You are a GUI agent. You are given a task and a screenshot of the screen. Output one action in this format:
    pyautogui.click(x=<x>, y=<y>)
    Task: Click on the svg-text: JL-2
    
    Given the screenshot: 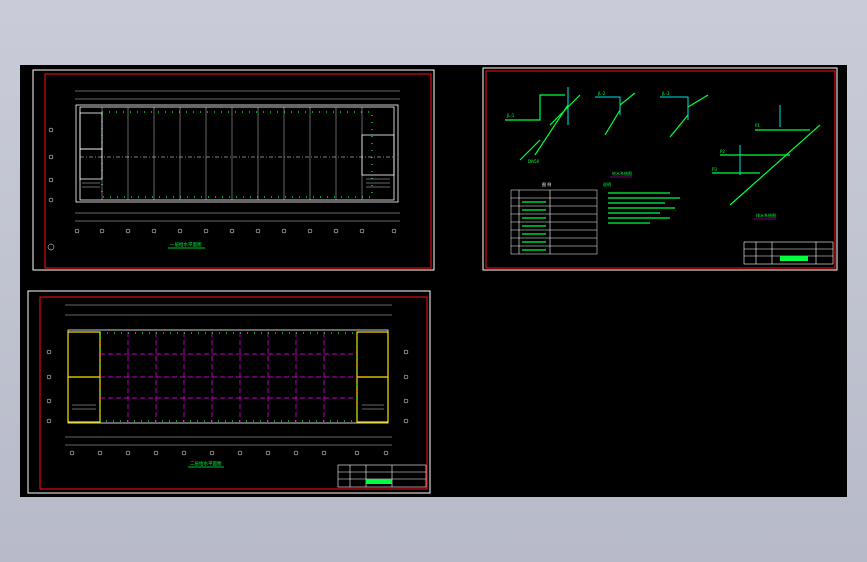 What is the action you would take?
    pyautogui.click(x=601, y=93)
    